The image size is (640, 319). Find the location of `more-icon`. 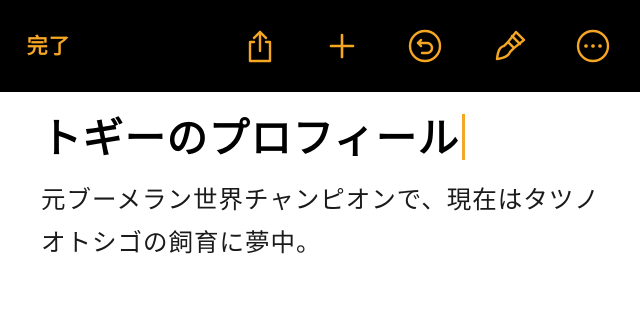

more-icon is located at coordinates (593, 46).